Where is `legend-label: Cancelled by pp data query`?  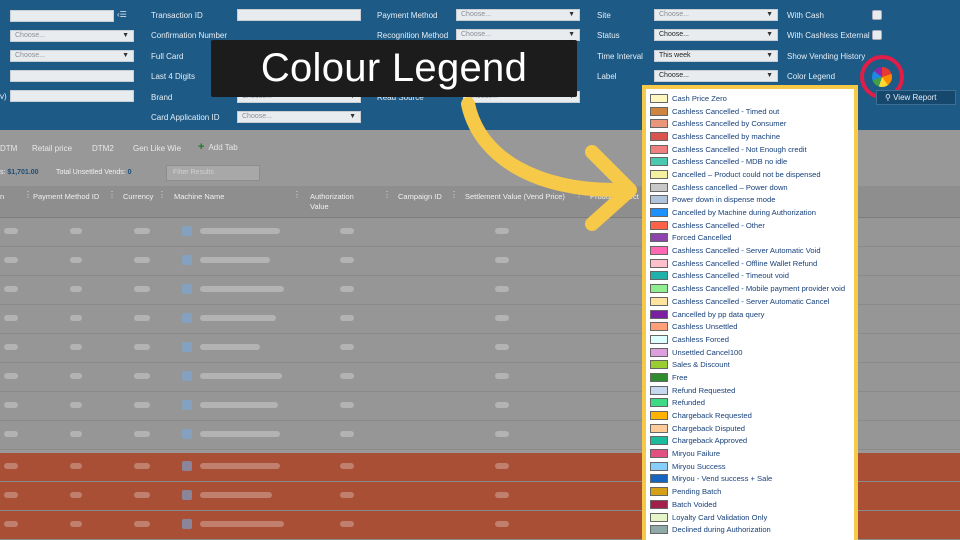
legend-label: Cancelled by pp data query is located at coordinates (718, 314).